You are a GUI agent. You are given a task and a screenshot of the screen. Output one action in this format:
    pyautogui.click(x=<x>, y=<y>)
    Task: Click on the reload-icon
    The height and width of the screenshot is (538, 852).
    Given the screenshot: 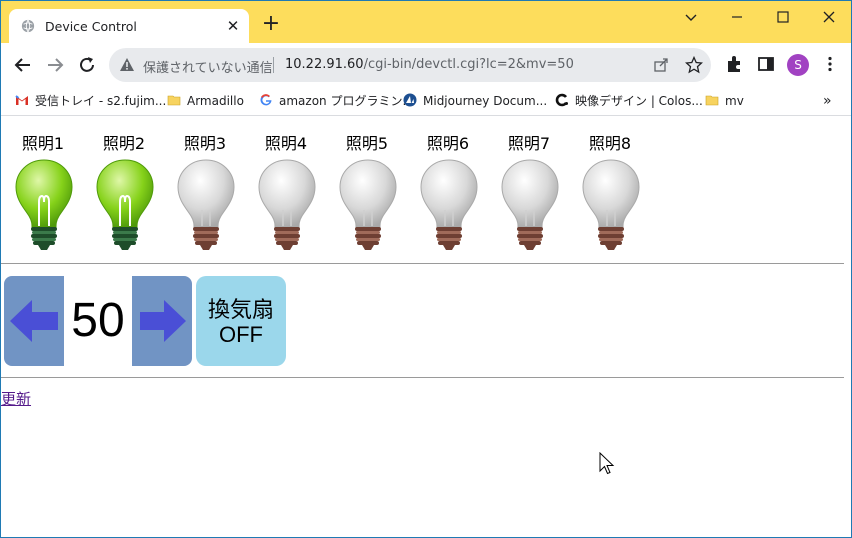 What is the action you would take?
    pyautogui.click(x=87, y=65)
    